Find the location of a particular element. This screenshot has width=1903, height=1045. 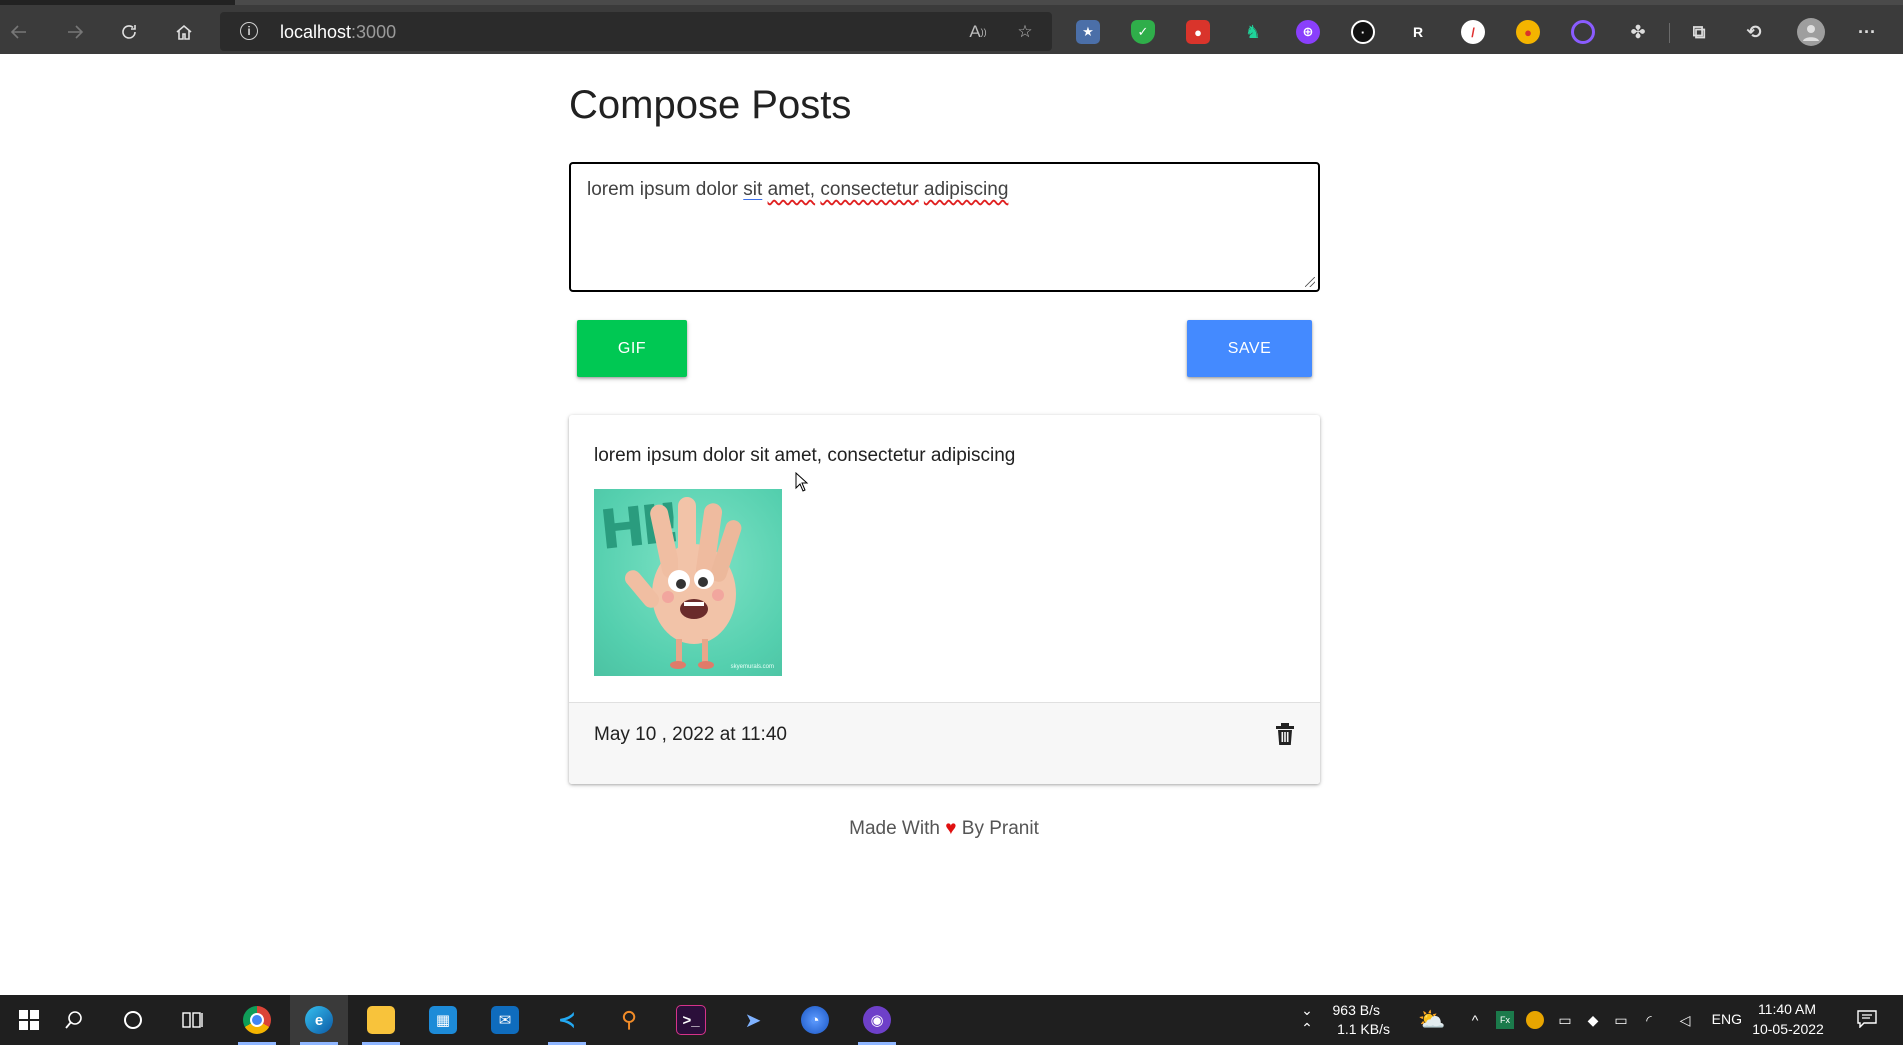

site-info-icon: i is located at coordinates (249, 31).